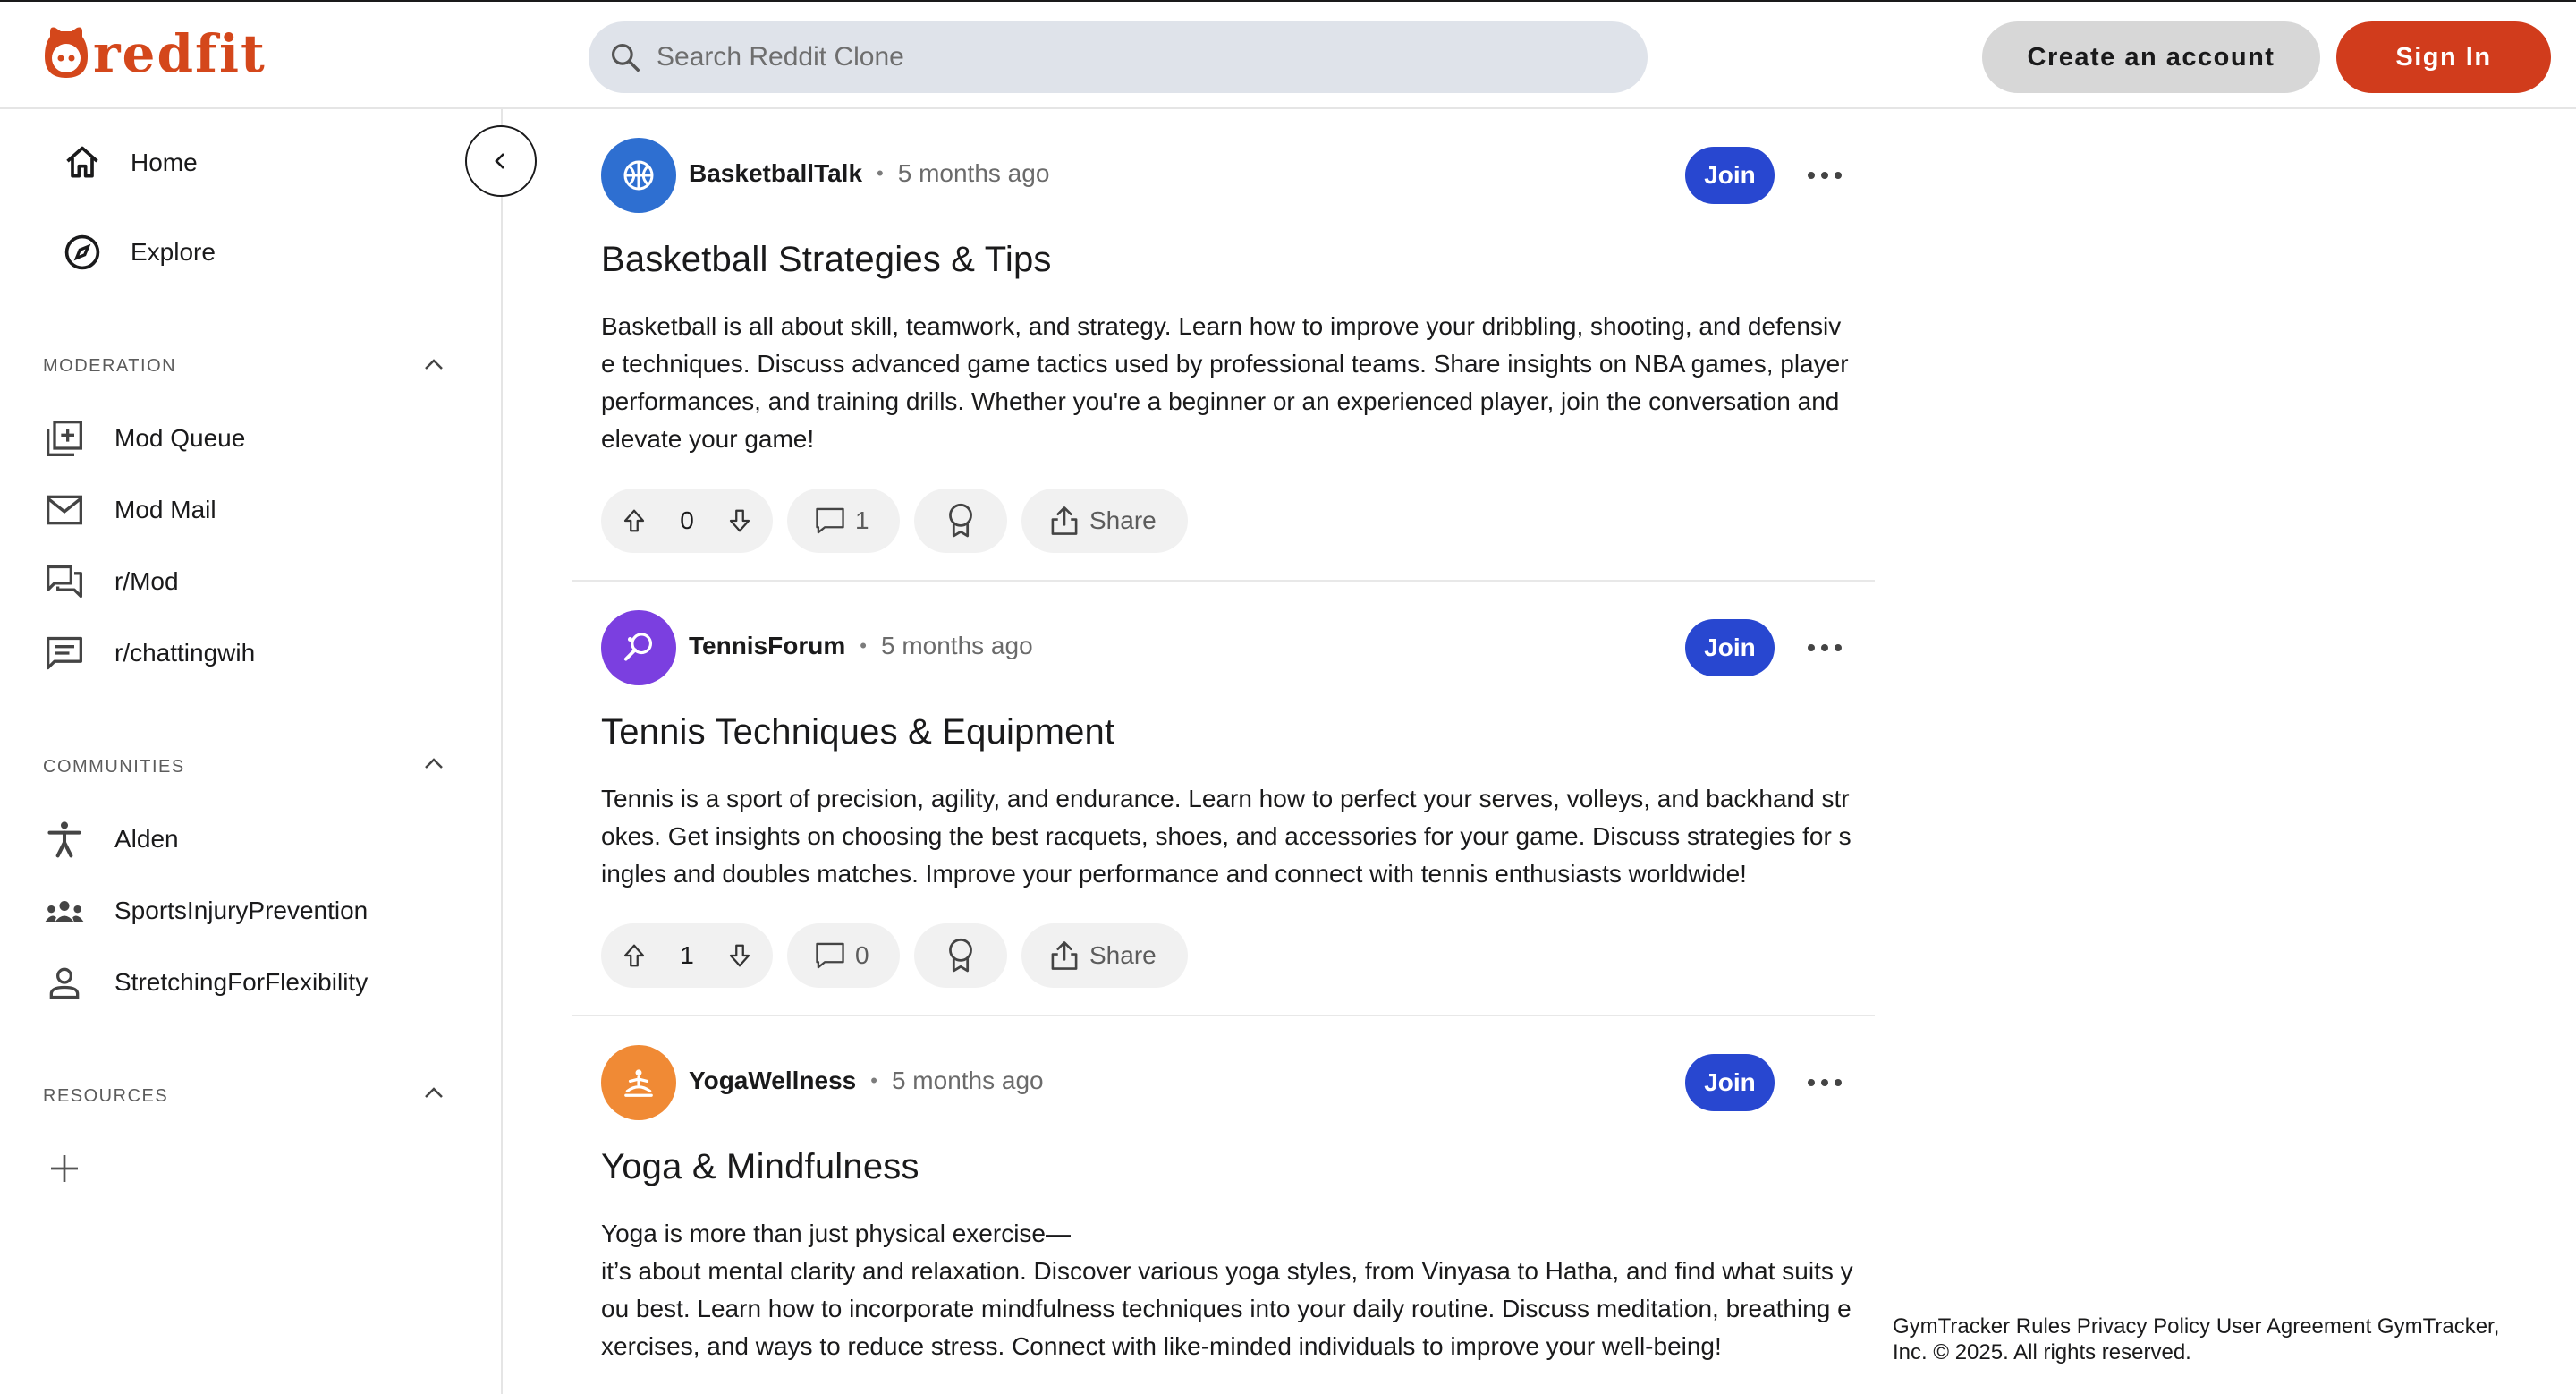 Image resolution: width=2576 pixels, height=1394 pixels. Describe the element at coordinates (1123, 955) in the screenshot. I see `share-label: Share` at that location.